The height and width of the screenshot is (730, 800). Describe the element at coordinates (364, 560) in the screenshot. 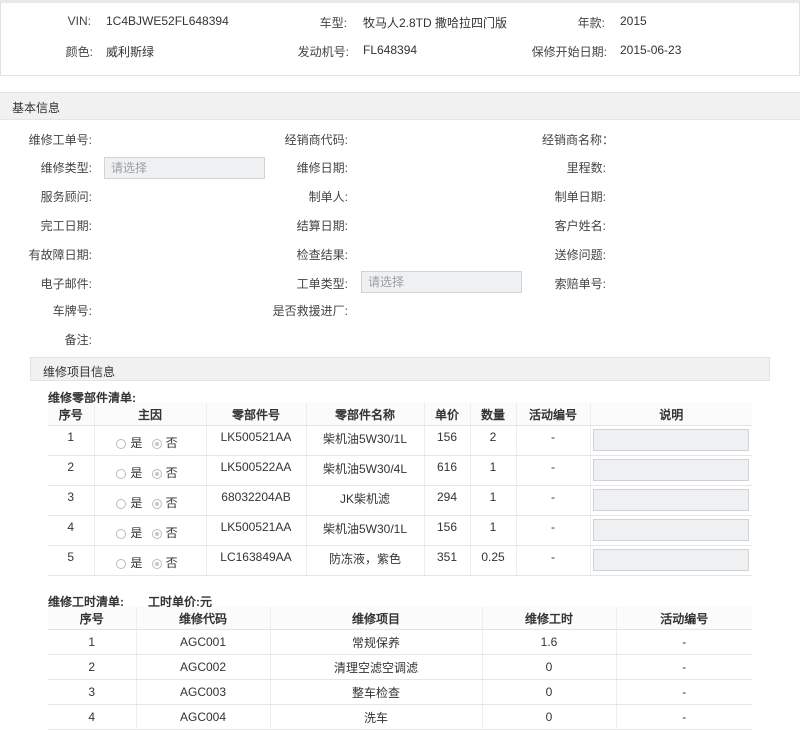

I see `part-name-cell: 防冻液，紫色` at that location.